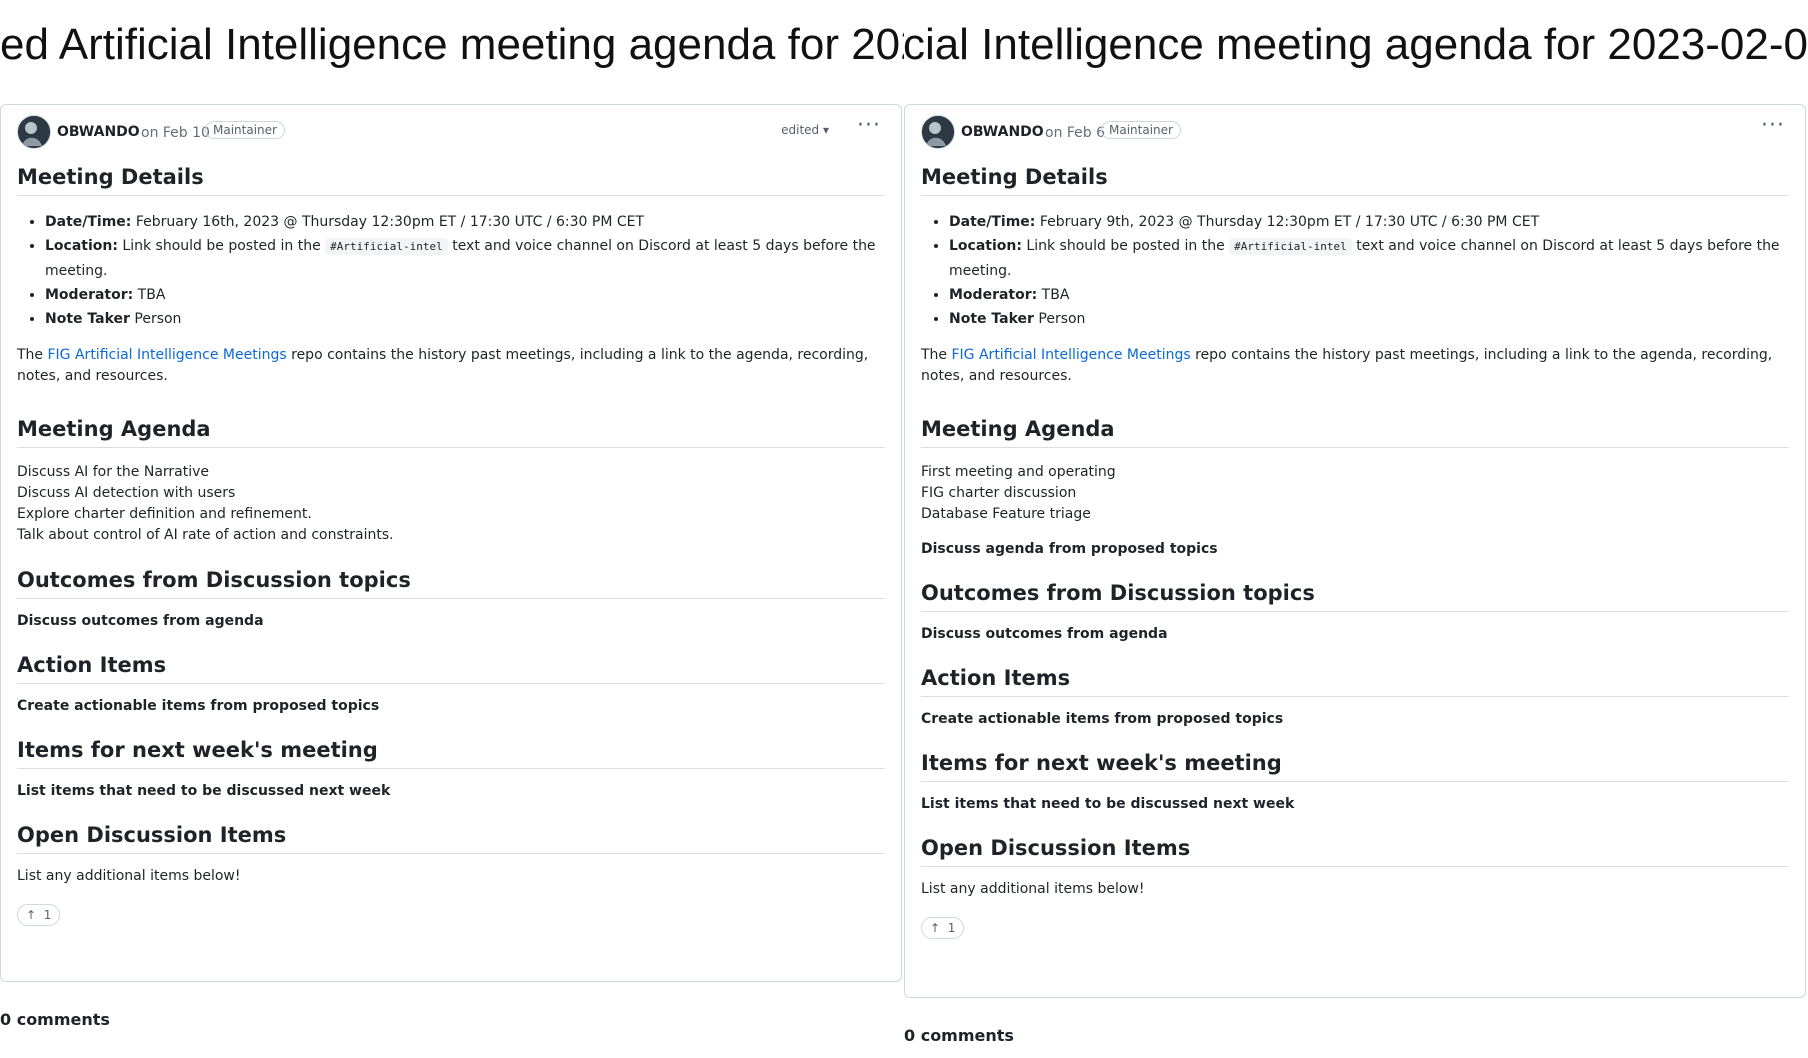 This screenshot has width=1808, height=1058. What do you see at coordinates (1006, 514) in the screenshot?
I see `agenda-line: Database Feature triage` at bounding box center [1006, 514].